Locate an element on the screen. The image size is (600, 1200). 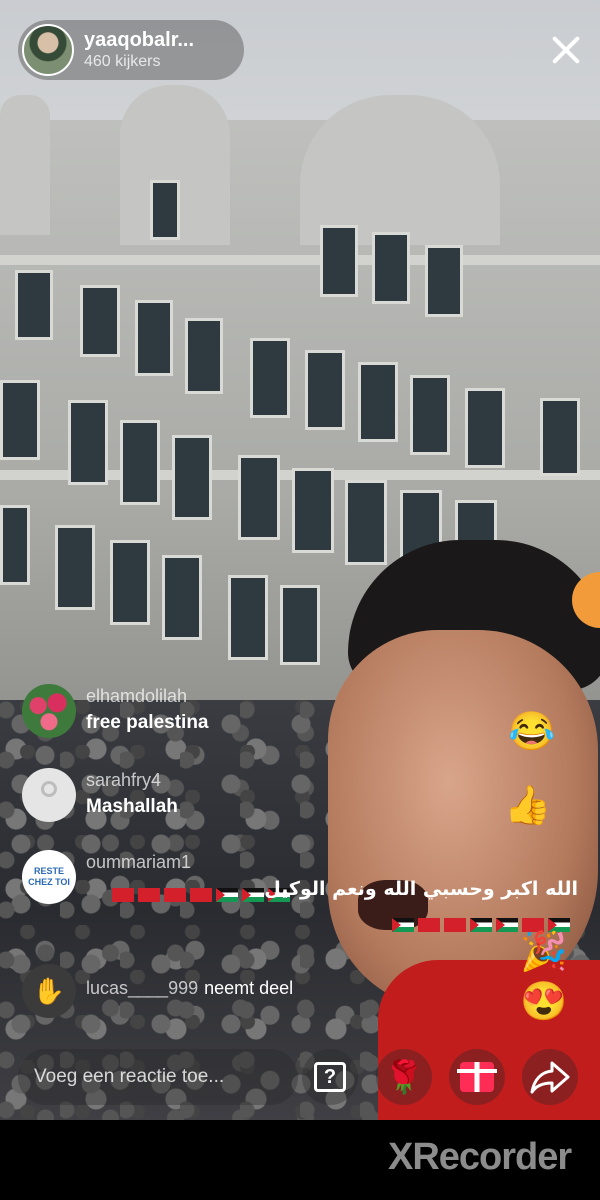
question-button: ? is located at coordinates (330, 1077).